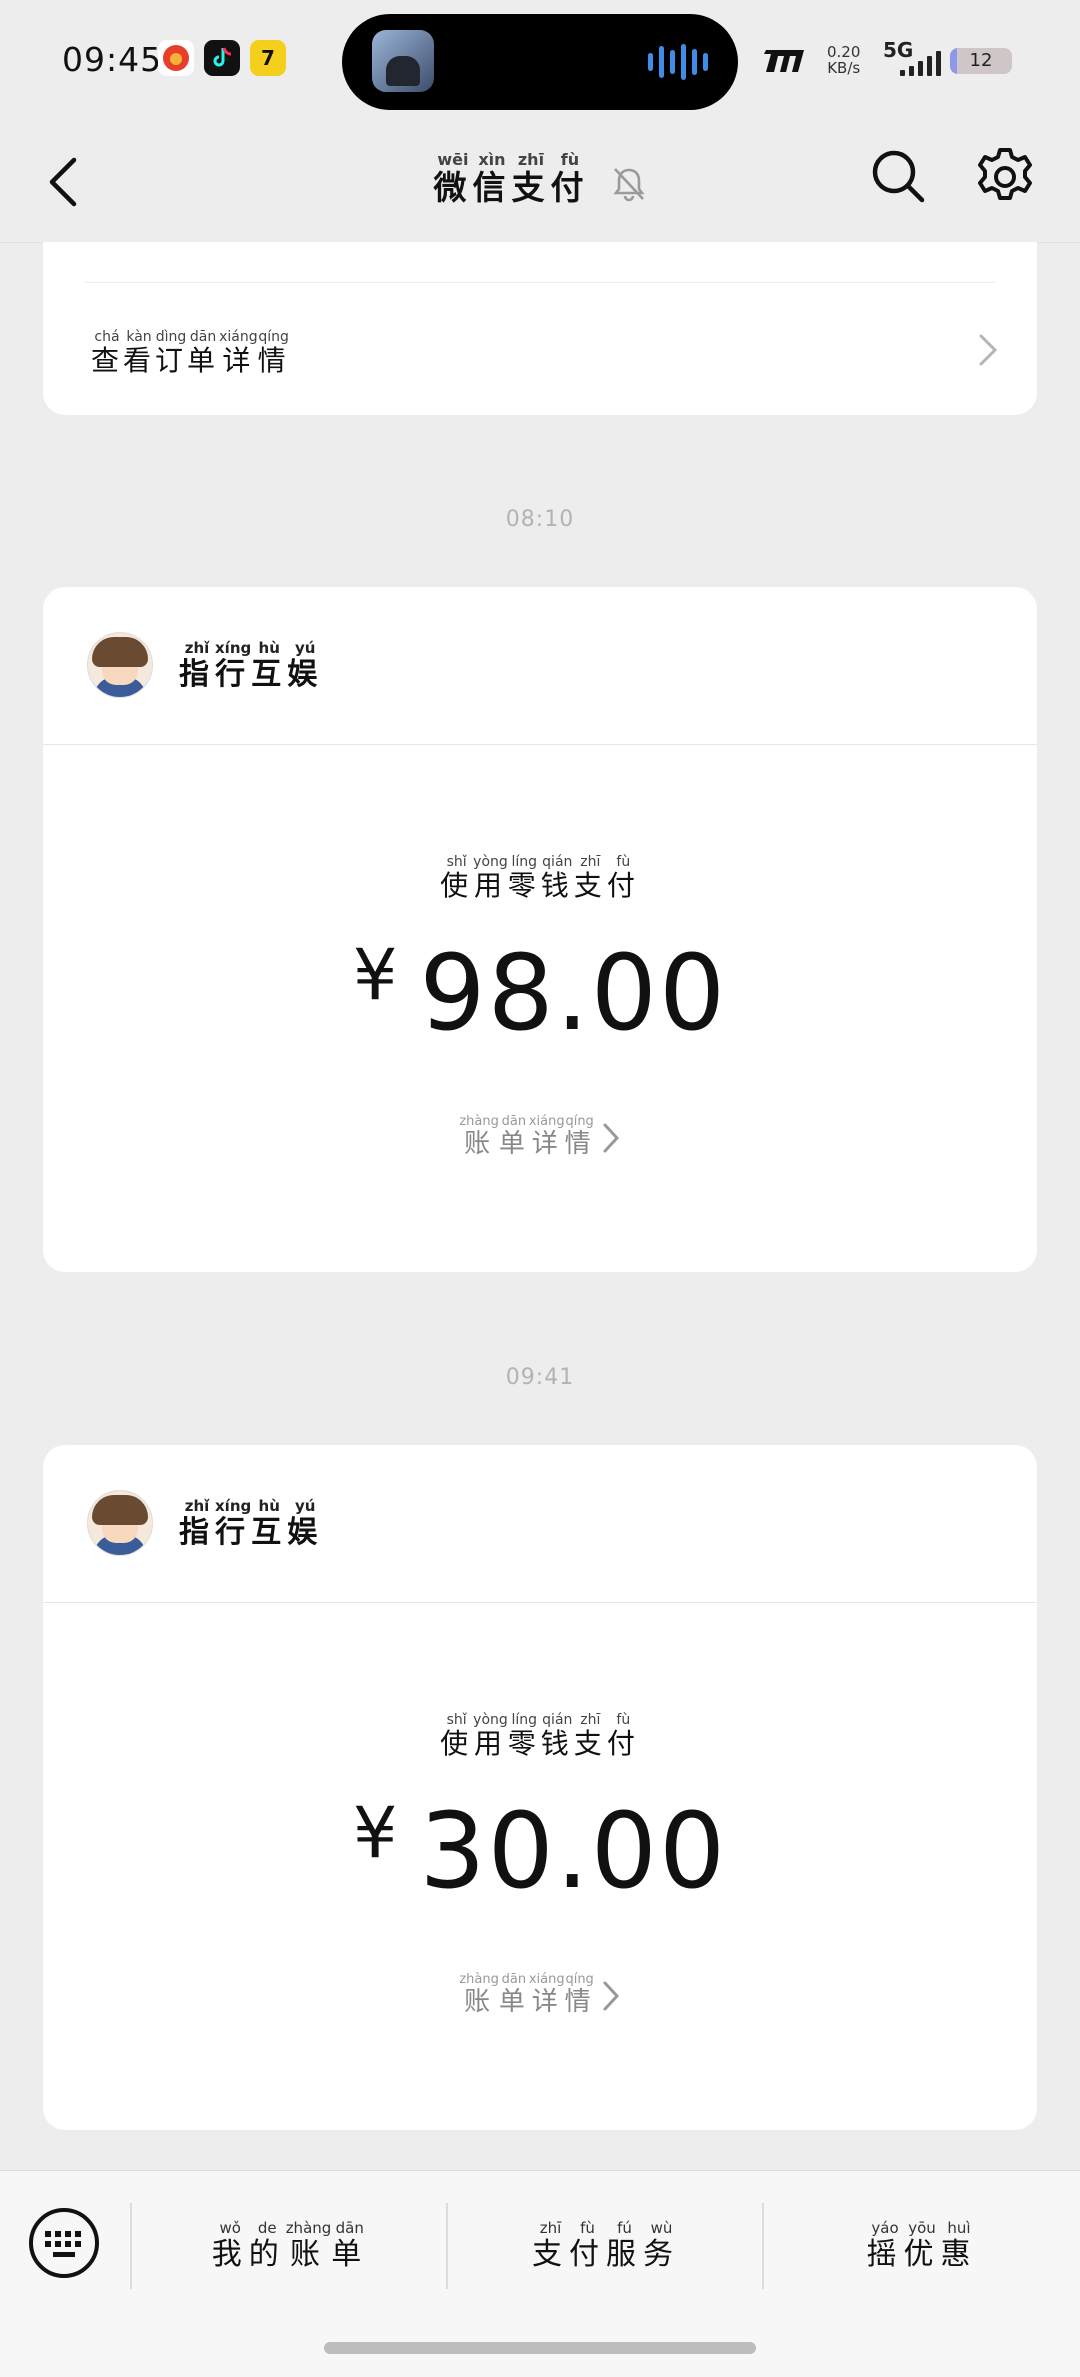 This screenshot has width=1080, height=2377. I want to click on battery-level: 12, so click(981, 60).